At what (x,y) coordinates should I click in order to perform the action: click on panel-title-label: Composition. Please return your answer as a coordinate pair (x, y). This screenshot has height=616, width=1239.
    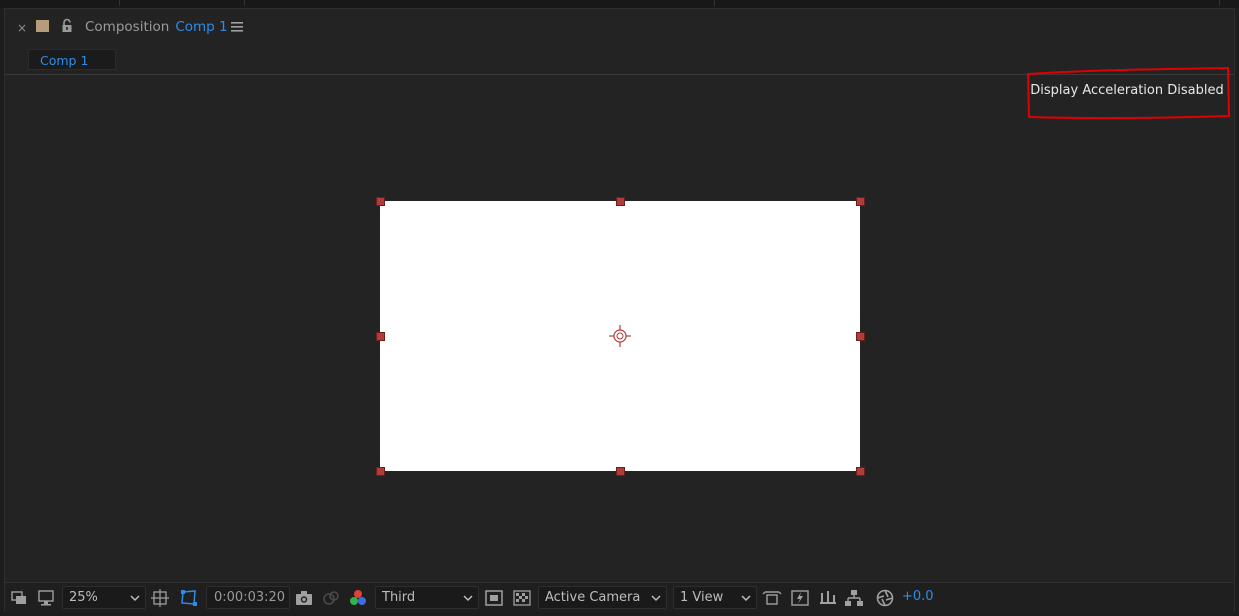
    Looking at the image, I should click on (127, 27).